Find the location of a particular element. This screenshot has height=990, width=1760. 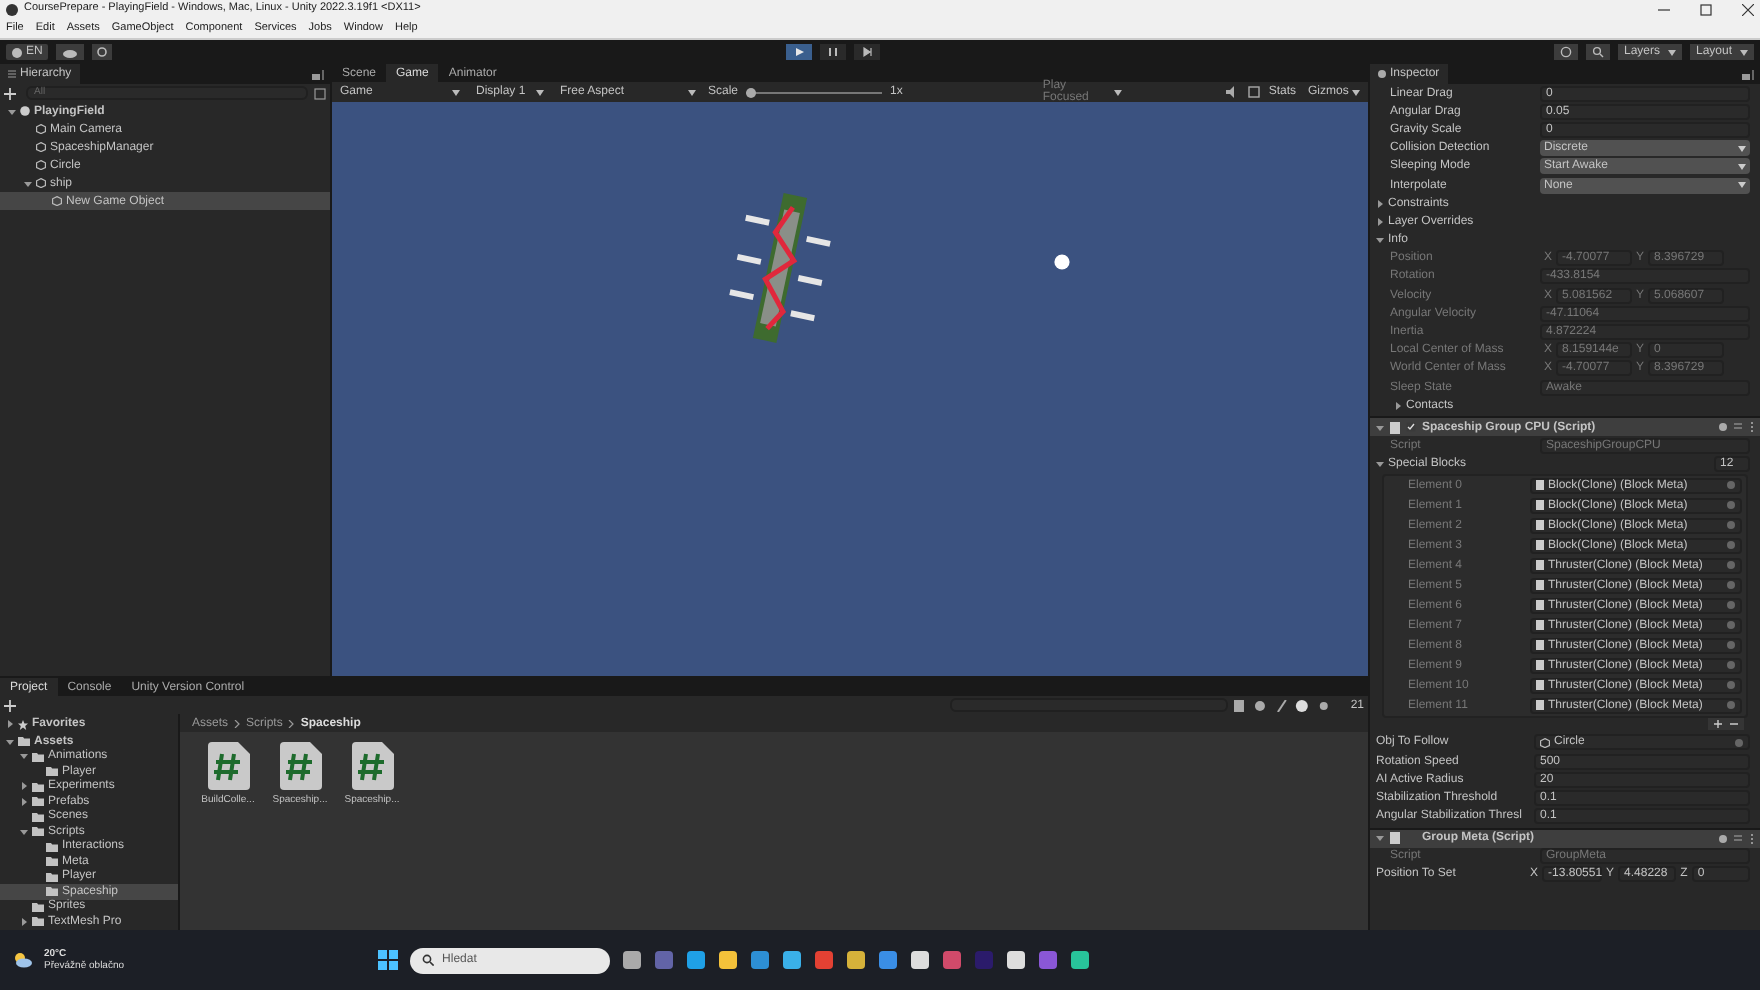

gear-icon is located at coordinates (102, 52).